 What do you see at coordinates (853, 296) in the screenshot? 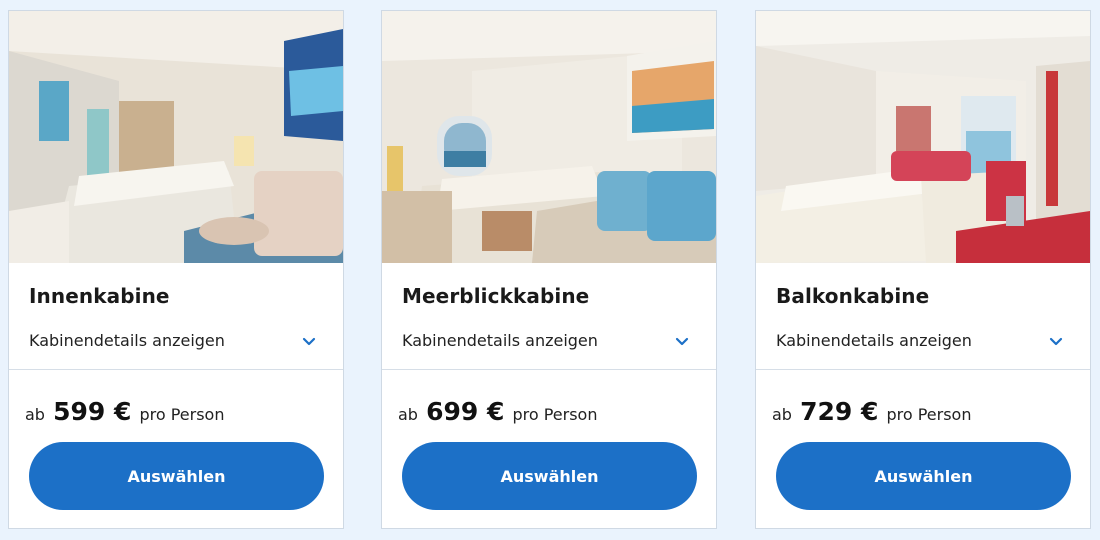
I see `cabin-title: Balkonkabine` at bounding box center [853, 296].